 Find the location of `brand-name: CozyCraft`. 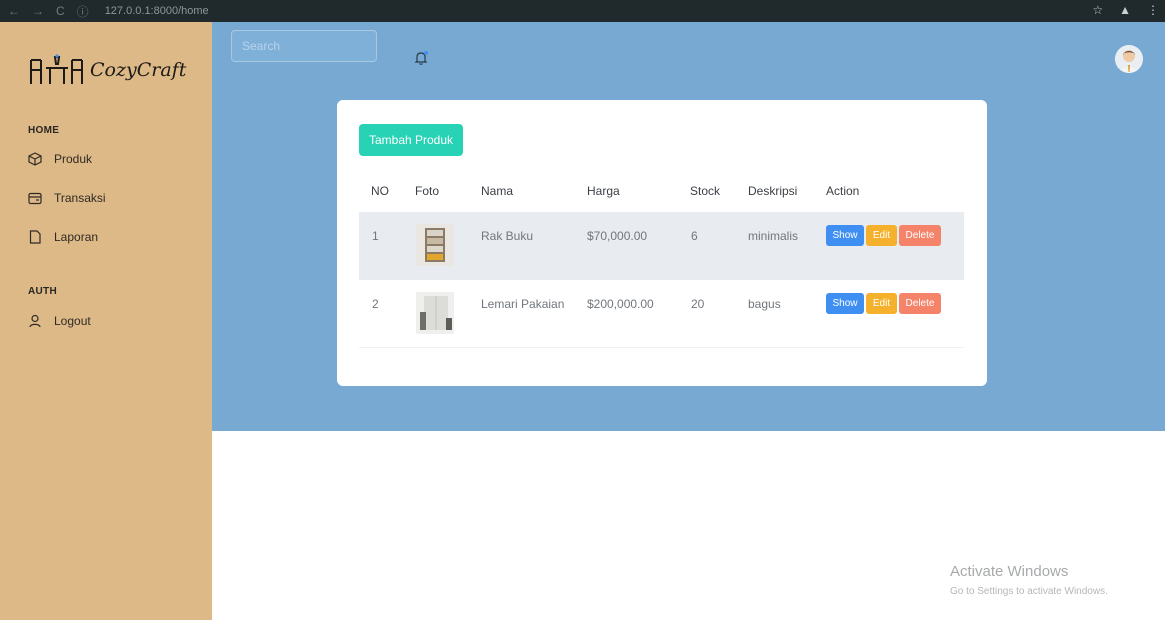

brand-name: CozyCraft is located at coordinates (138, 70).